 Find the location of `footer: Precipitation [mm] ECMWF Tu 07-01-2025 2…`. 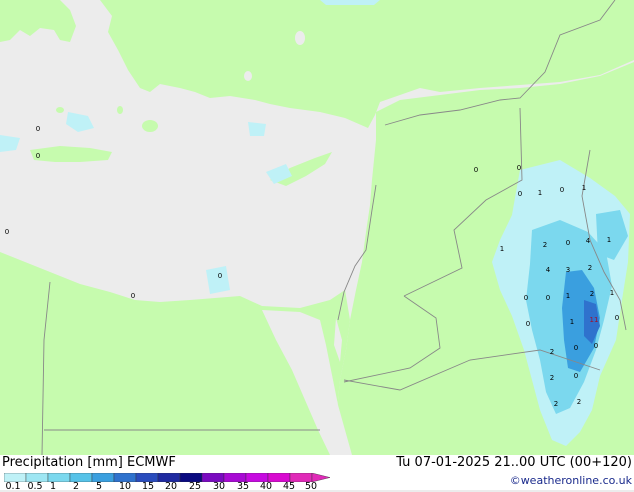

footer: Precipitation [mm] ECMWF Tu 07-01-2025 2… is located at coordinates (317, 473).